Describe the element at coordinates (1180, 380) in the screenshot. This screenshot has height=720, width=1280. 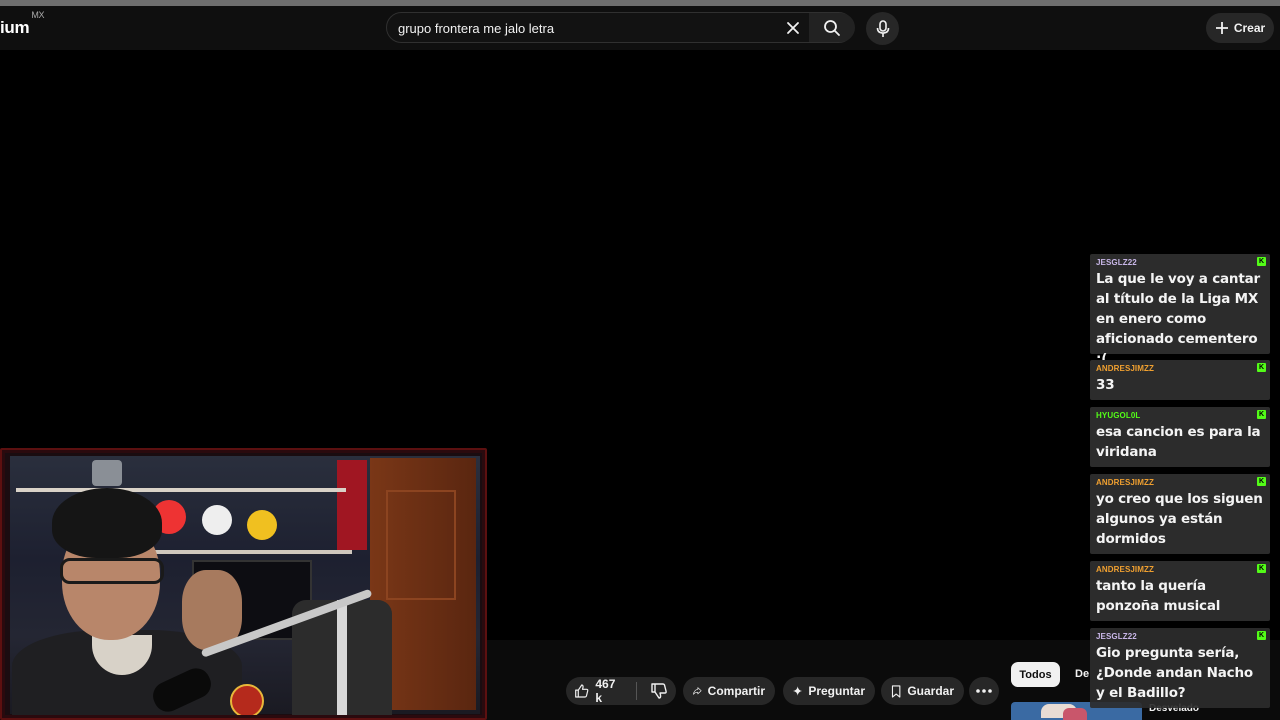
I see `chat-message: K ANDRESJIMZZ 33` at that location.